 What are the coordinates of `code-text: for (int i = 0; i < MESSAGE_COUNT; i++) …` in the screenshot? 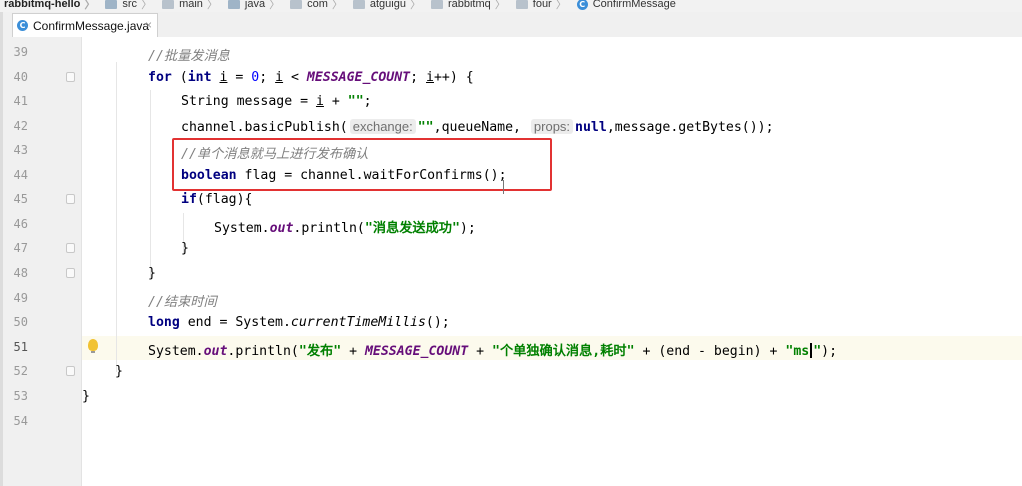 It's located at (311, 77).